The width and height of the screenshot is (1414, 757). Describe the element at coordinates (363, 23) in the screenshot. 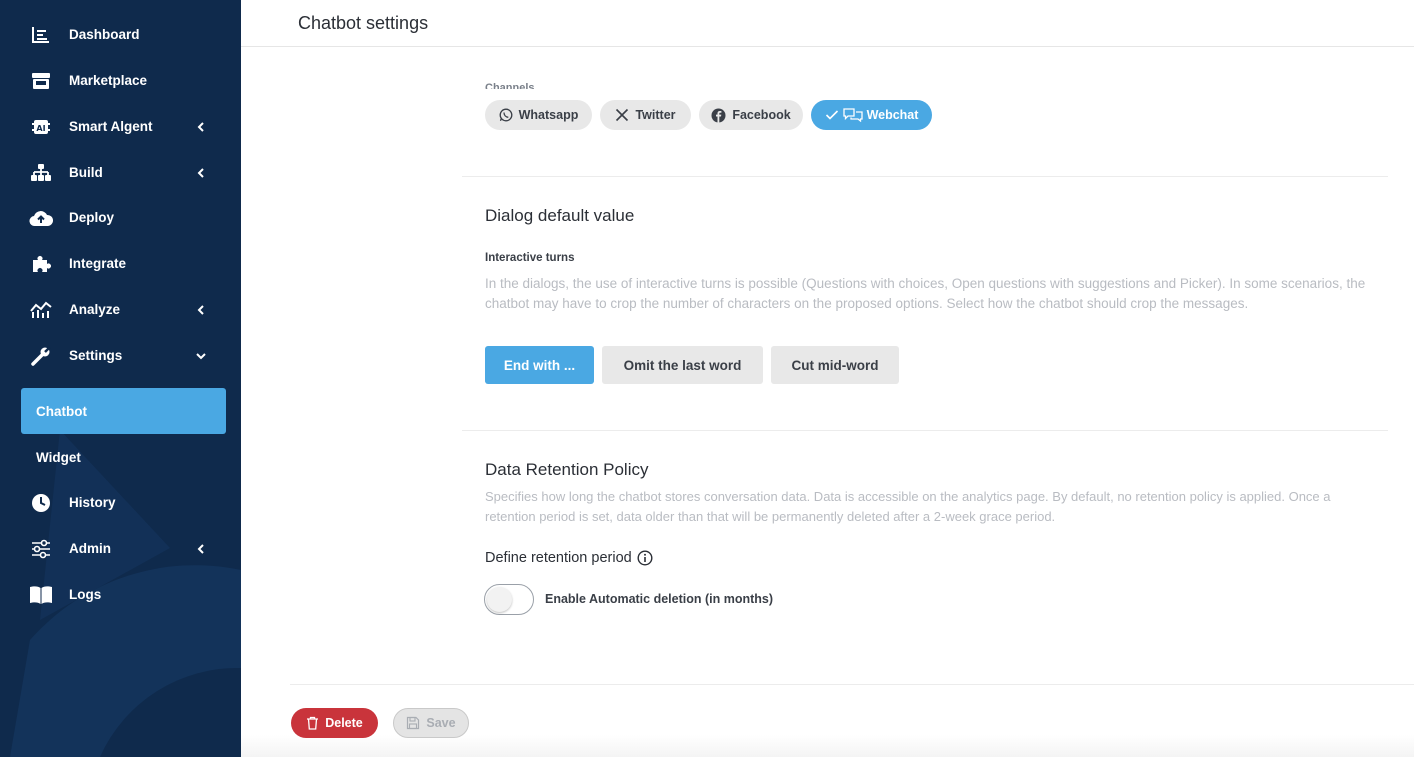

I see `page-title: Chatbot settings` at that location.